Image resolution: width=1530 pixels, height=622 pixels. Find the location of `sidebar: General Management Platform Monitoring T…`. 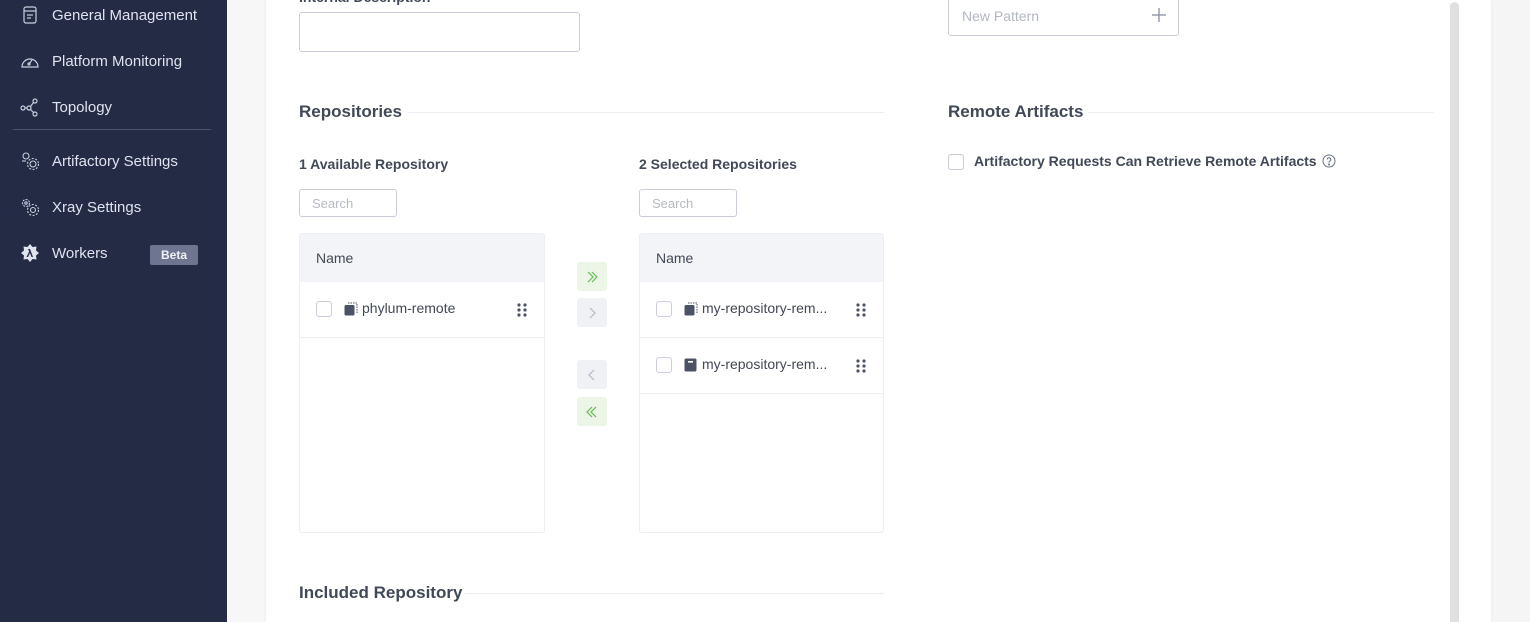

sidebar: General Management Platform Monitoring T… is located at coordinates (113, 311).